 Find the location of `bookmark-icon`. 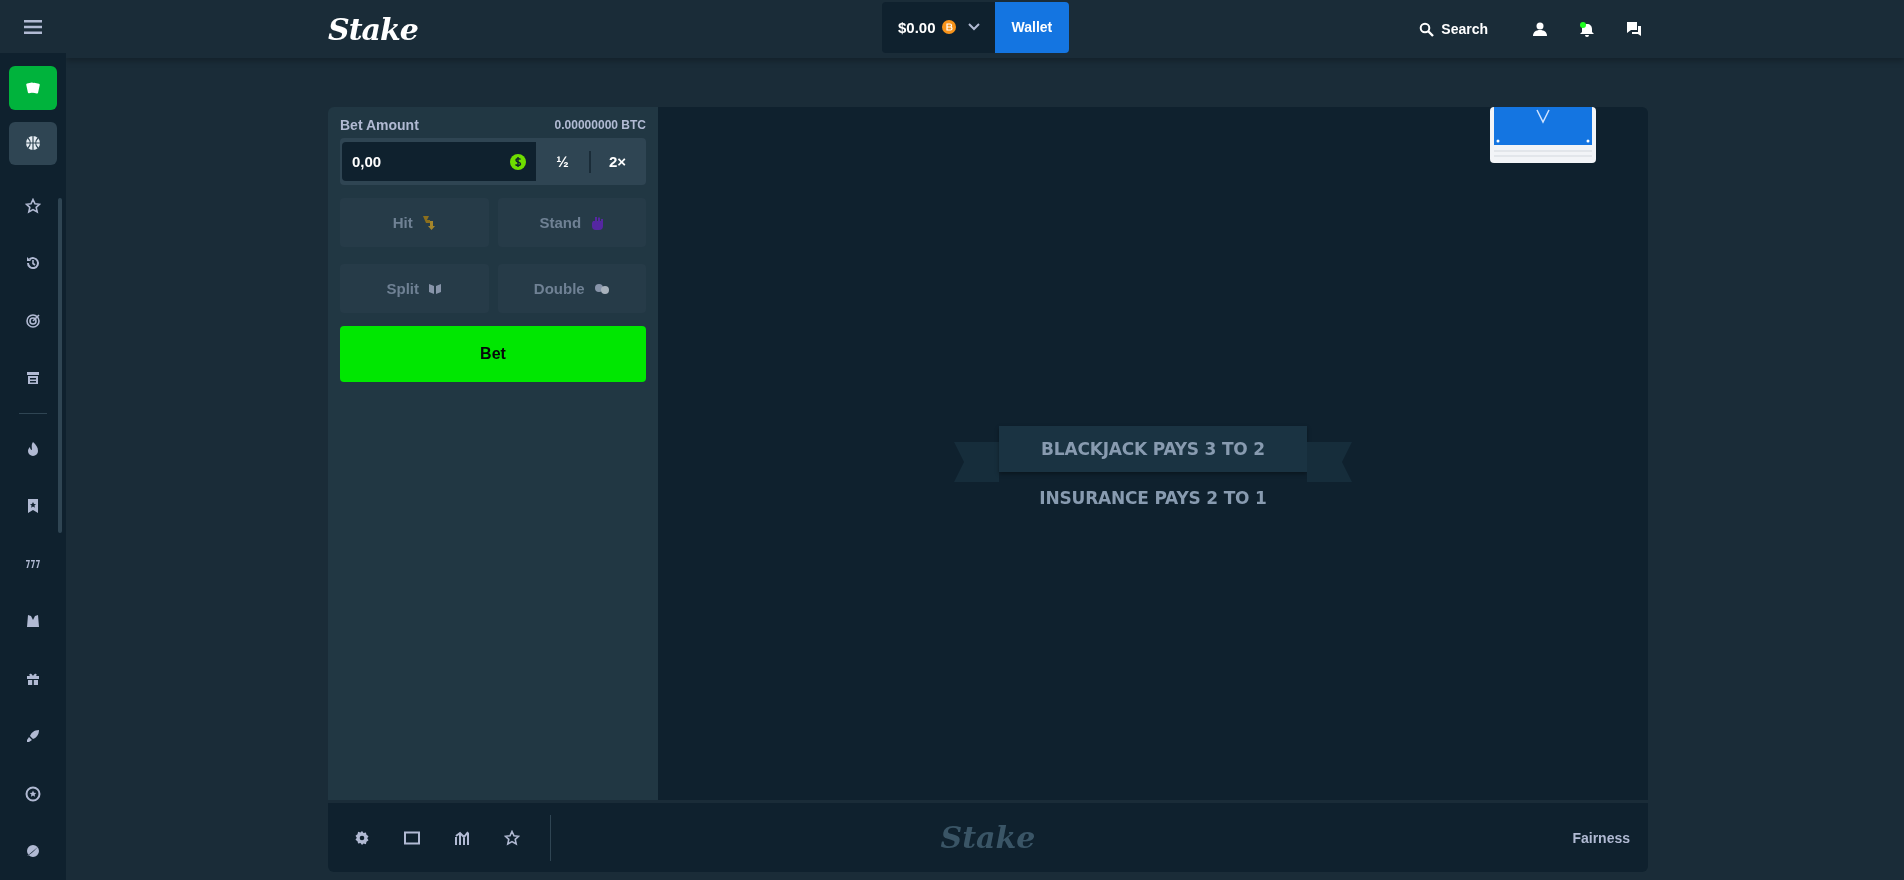

bookmark-icon is located at coordinates (33, 506).